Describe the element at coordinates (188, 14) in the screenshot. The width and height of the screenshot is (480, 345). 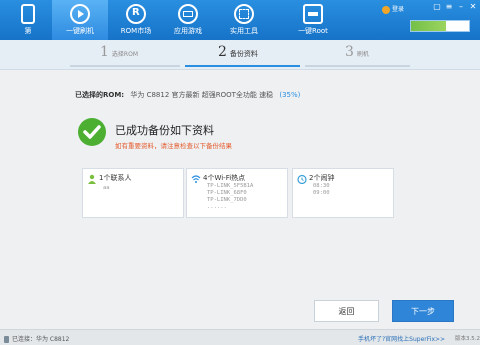
I see `apps-games-icon` at that location.